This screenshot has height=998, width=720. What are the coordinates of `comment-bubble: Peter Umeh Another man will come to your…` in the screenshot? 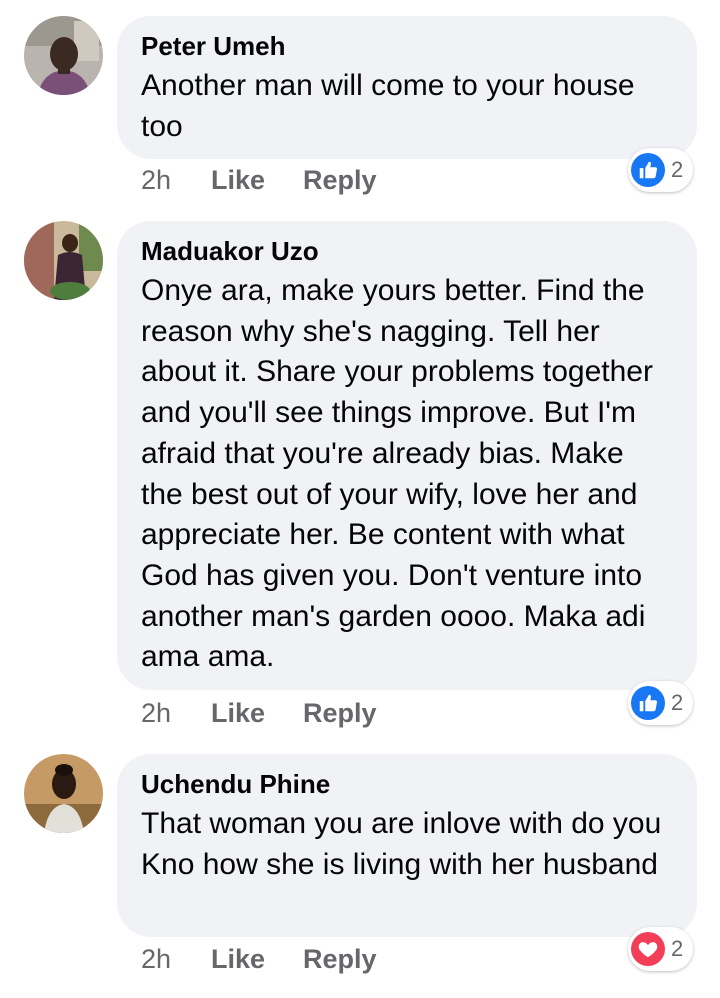 It's located at (407, 87).